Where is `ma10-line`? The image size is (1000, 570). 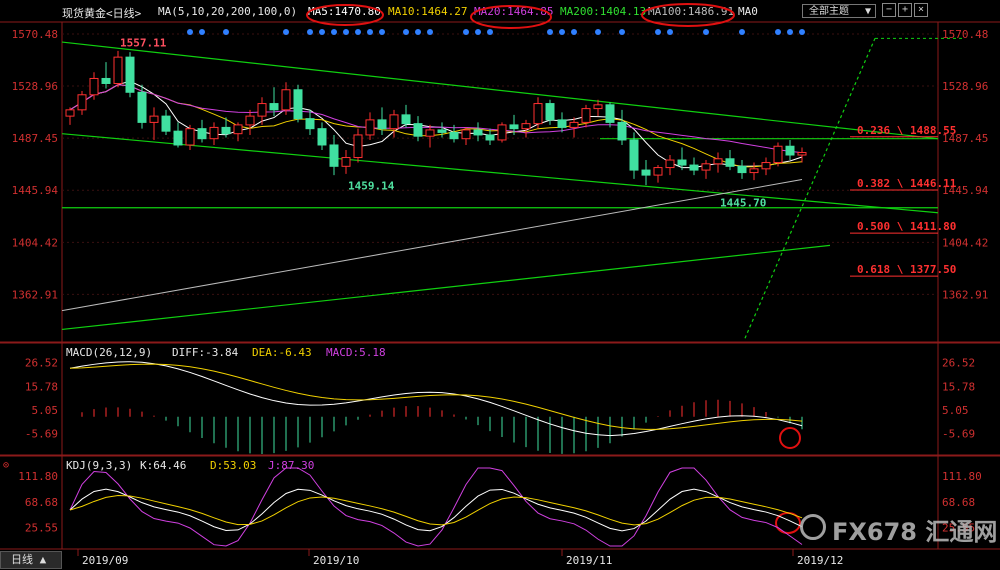 ma10-line is located at coordinates (436, 126).